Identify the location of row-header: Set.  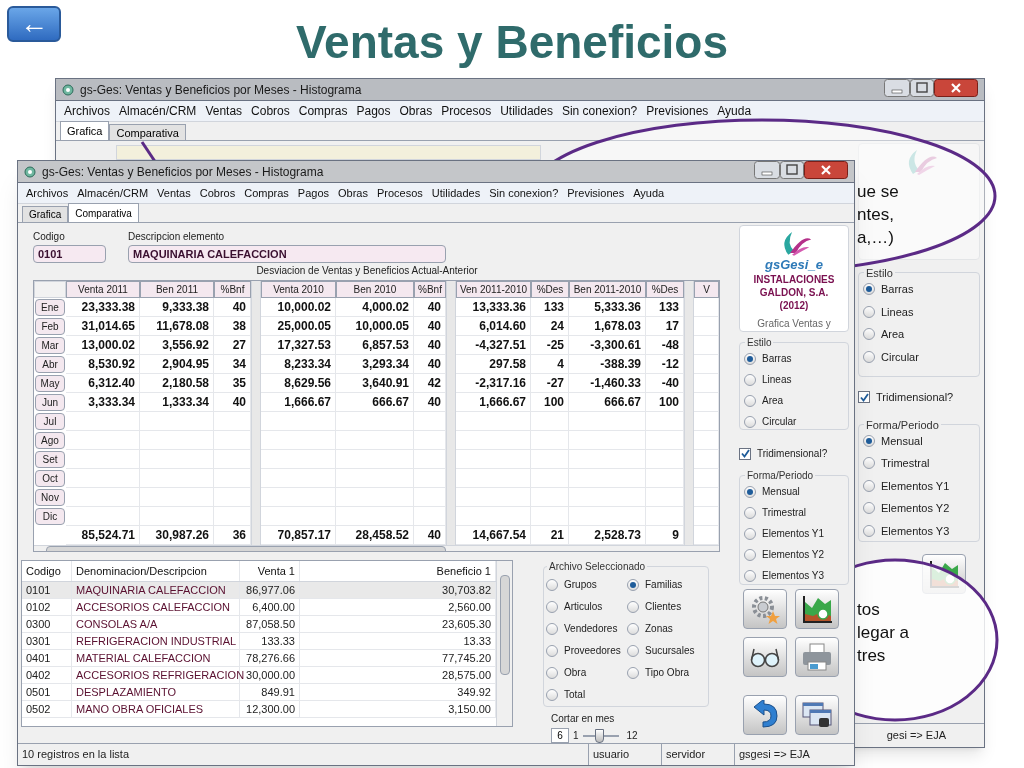
(50, 459).